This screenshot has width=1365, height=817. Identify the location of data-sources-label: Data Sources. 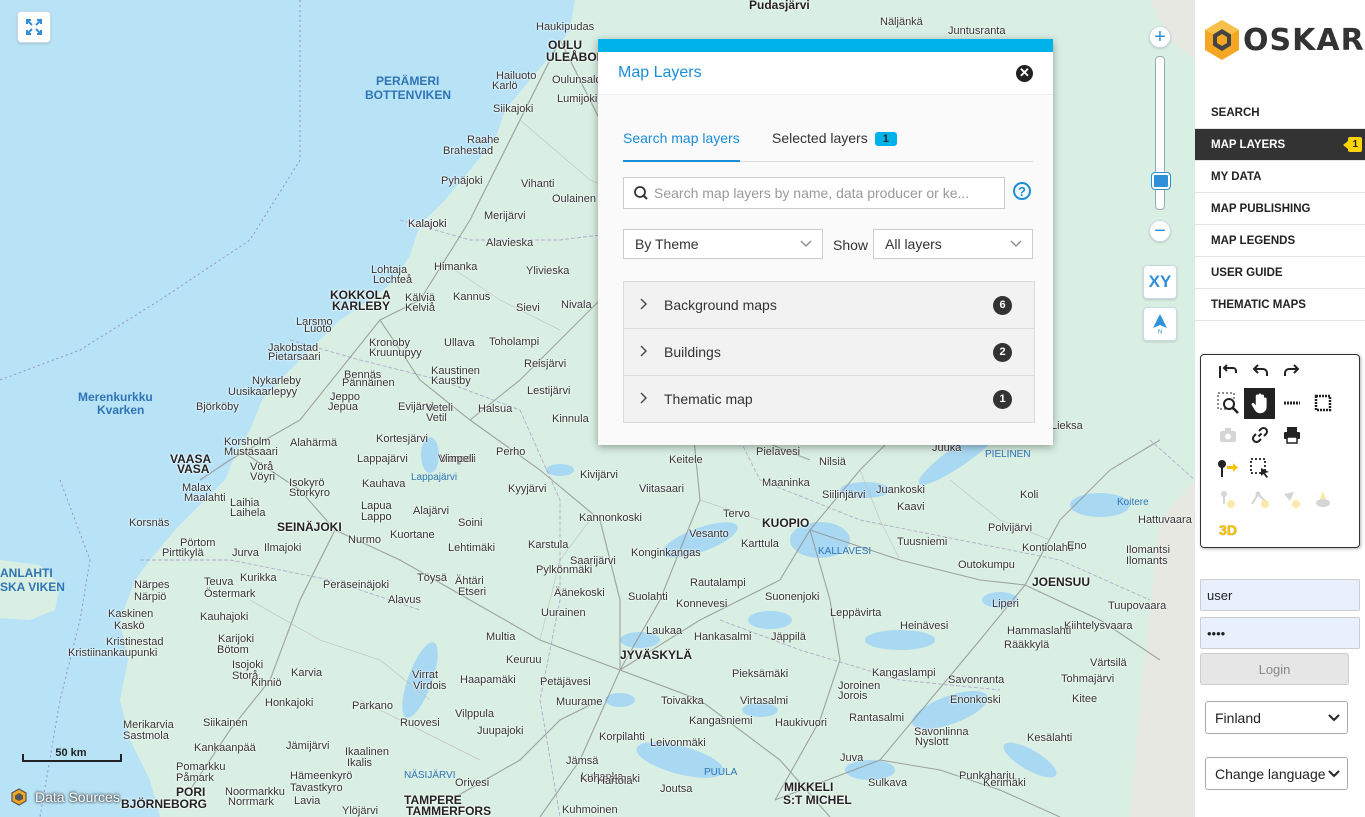
(77, 797).